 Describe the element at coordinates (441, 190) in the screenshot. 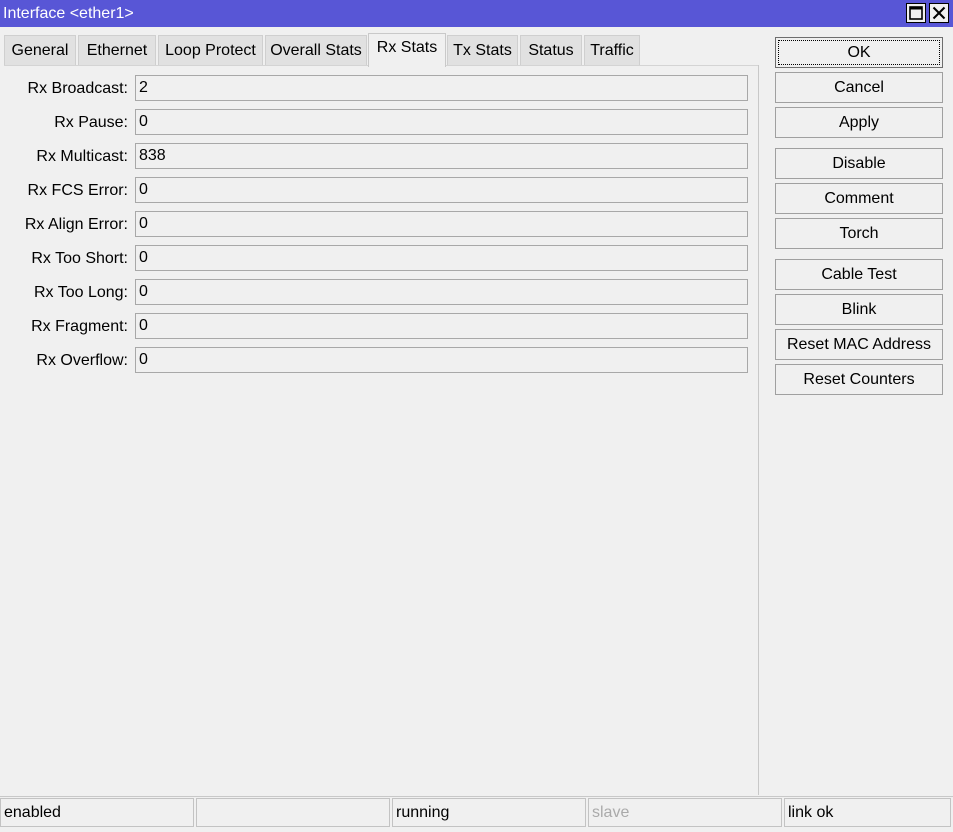

I see `rx-fcs-error-field: 0` at that location.